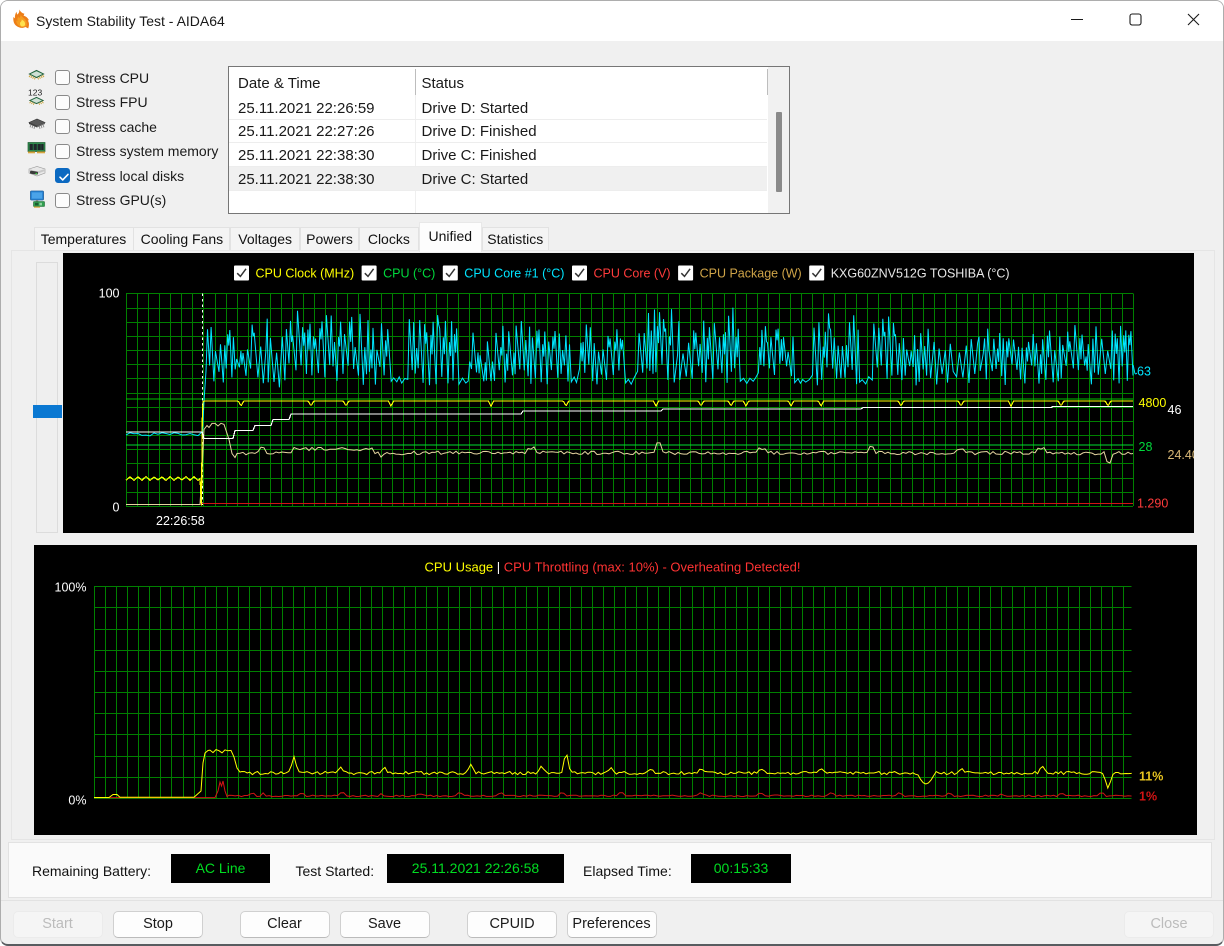 The image size is (1224, 946). Describe the element at coordinates (1175, 410) in the screenshot. I see `svg-text: 46` at that location.